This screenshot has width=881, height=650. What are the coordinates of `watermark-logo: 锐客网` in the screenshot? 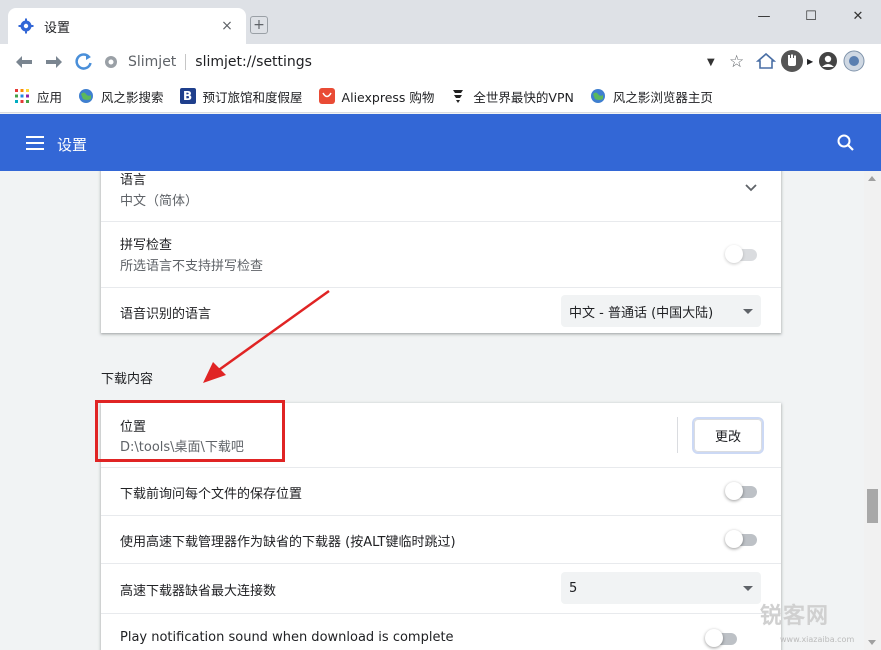 It's located at (795, 616).